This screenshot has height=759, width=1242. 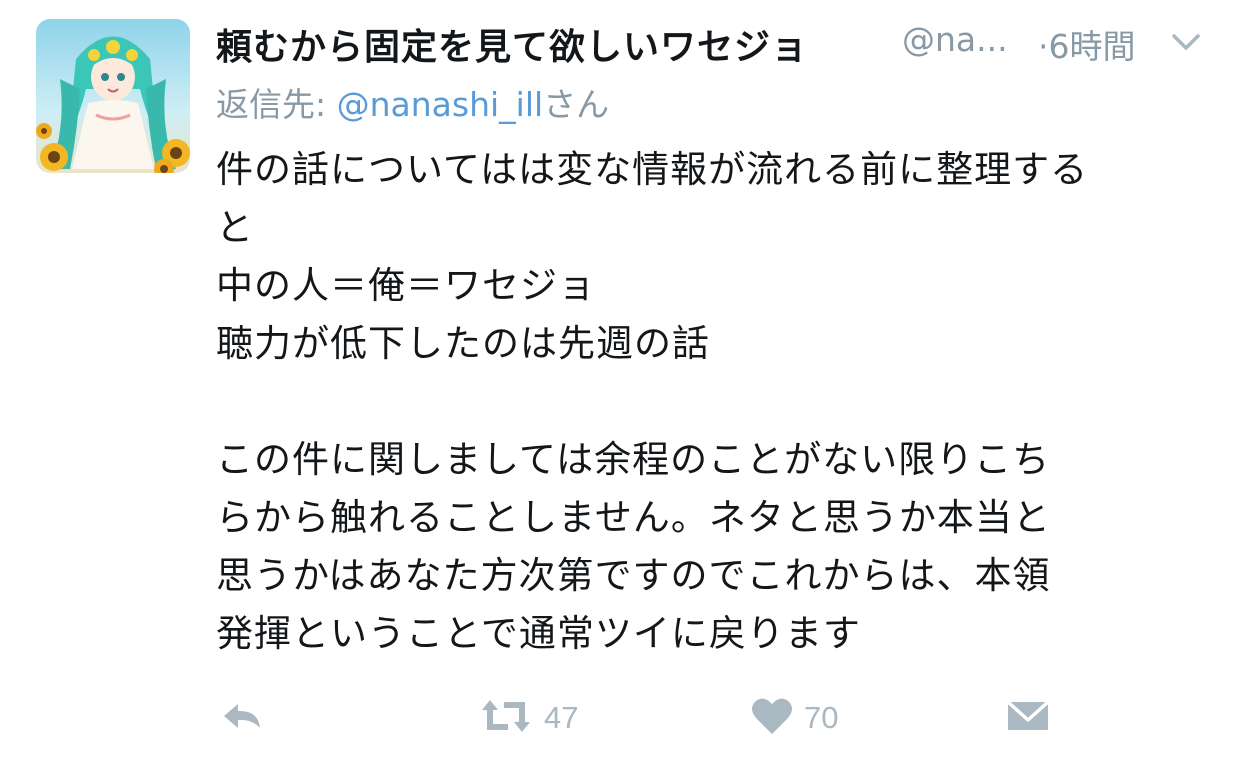 I want to click on tweet-text-blank-line, so click(x=716, y=402).